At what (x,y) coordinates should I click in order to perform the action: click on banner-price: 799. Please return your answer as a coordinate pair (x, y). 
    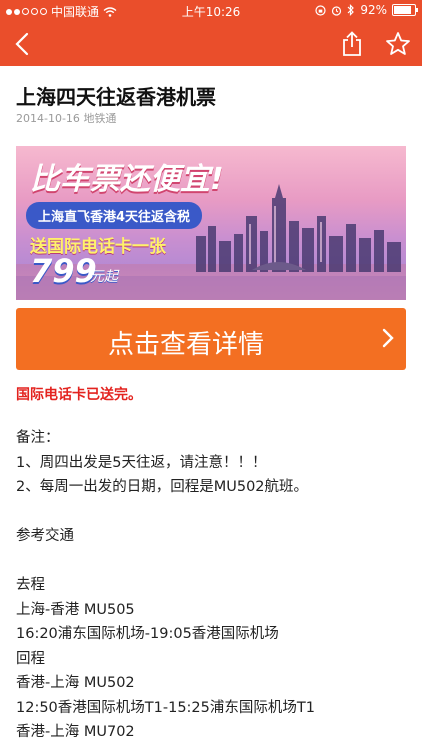
    Looking at the image, I should click on (63, 271).